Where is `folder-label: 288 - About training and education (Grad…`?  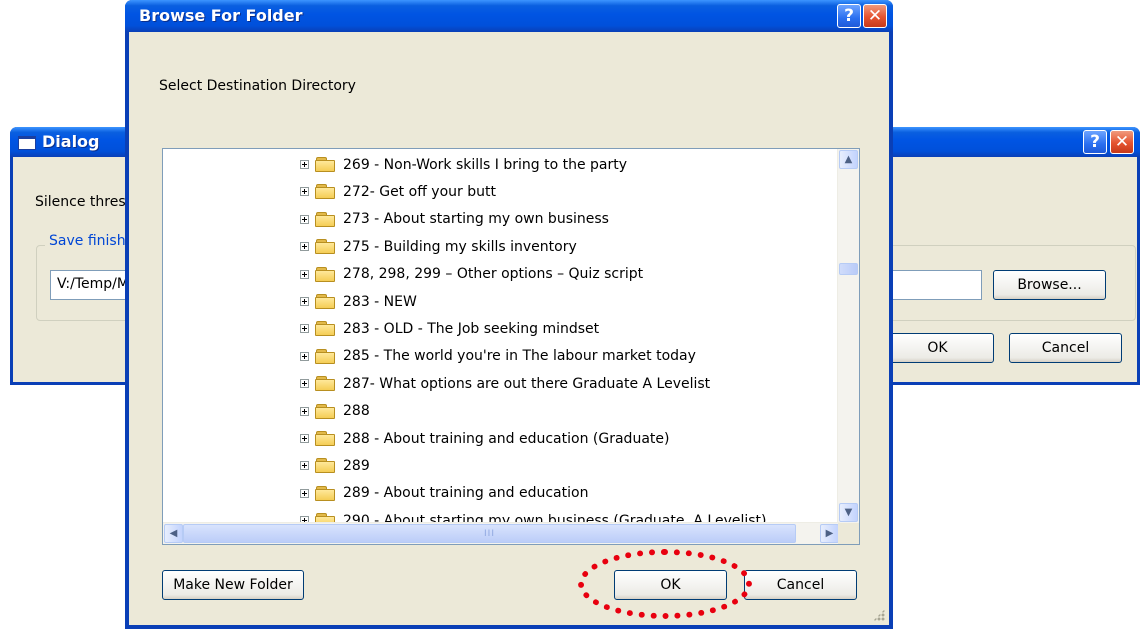 folder-label: 288 - About training and education (Grad… is located at coordinates (506, 438).